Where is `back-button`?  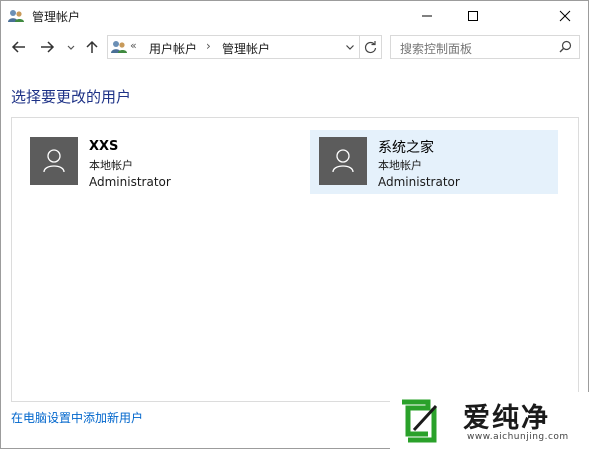 back-button is located at coordinates (19, 47).